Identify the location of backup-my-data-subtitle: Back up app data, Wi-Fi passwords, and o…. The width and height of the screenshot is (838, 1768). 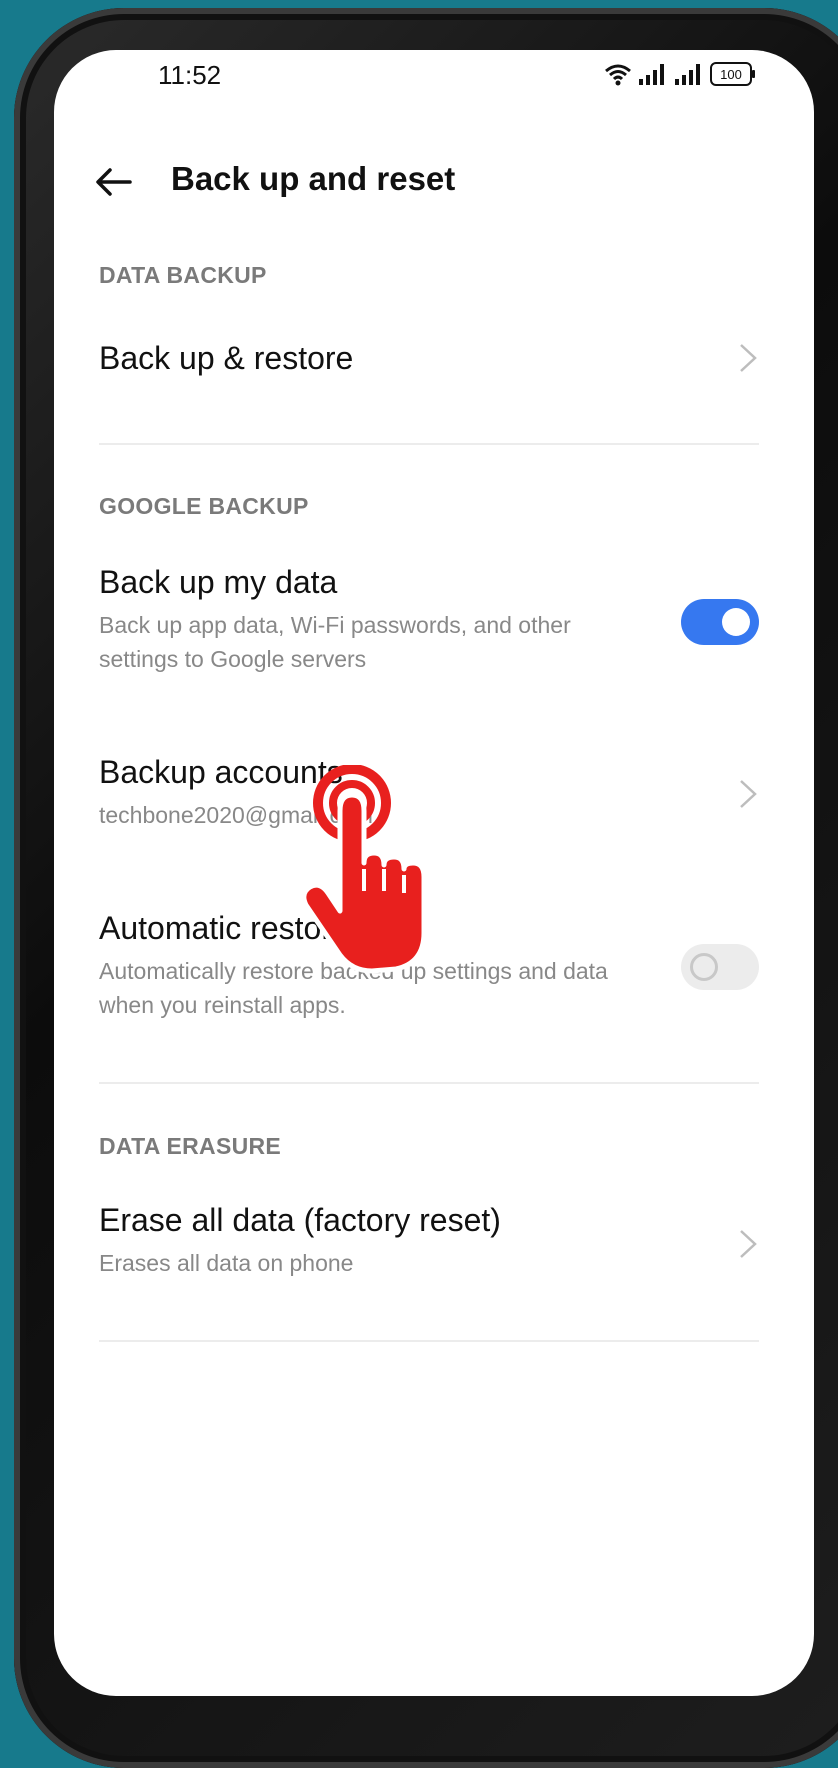
(335, 642).